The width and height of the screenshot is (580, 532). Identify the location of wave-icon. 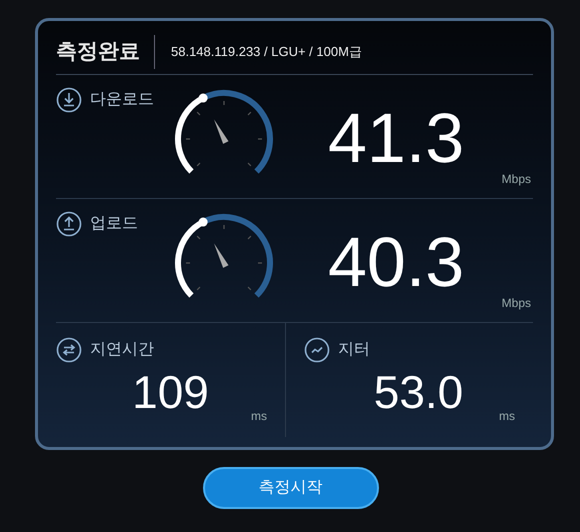
(317, 350).